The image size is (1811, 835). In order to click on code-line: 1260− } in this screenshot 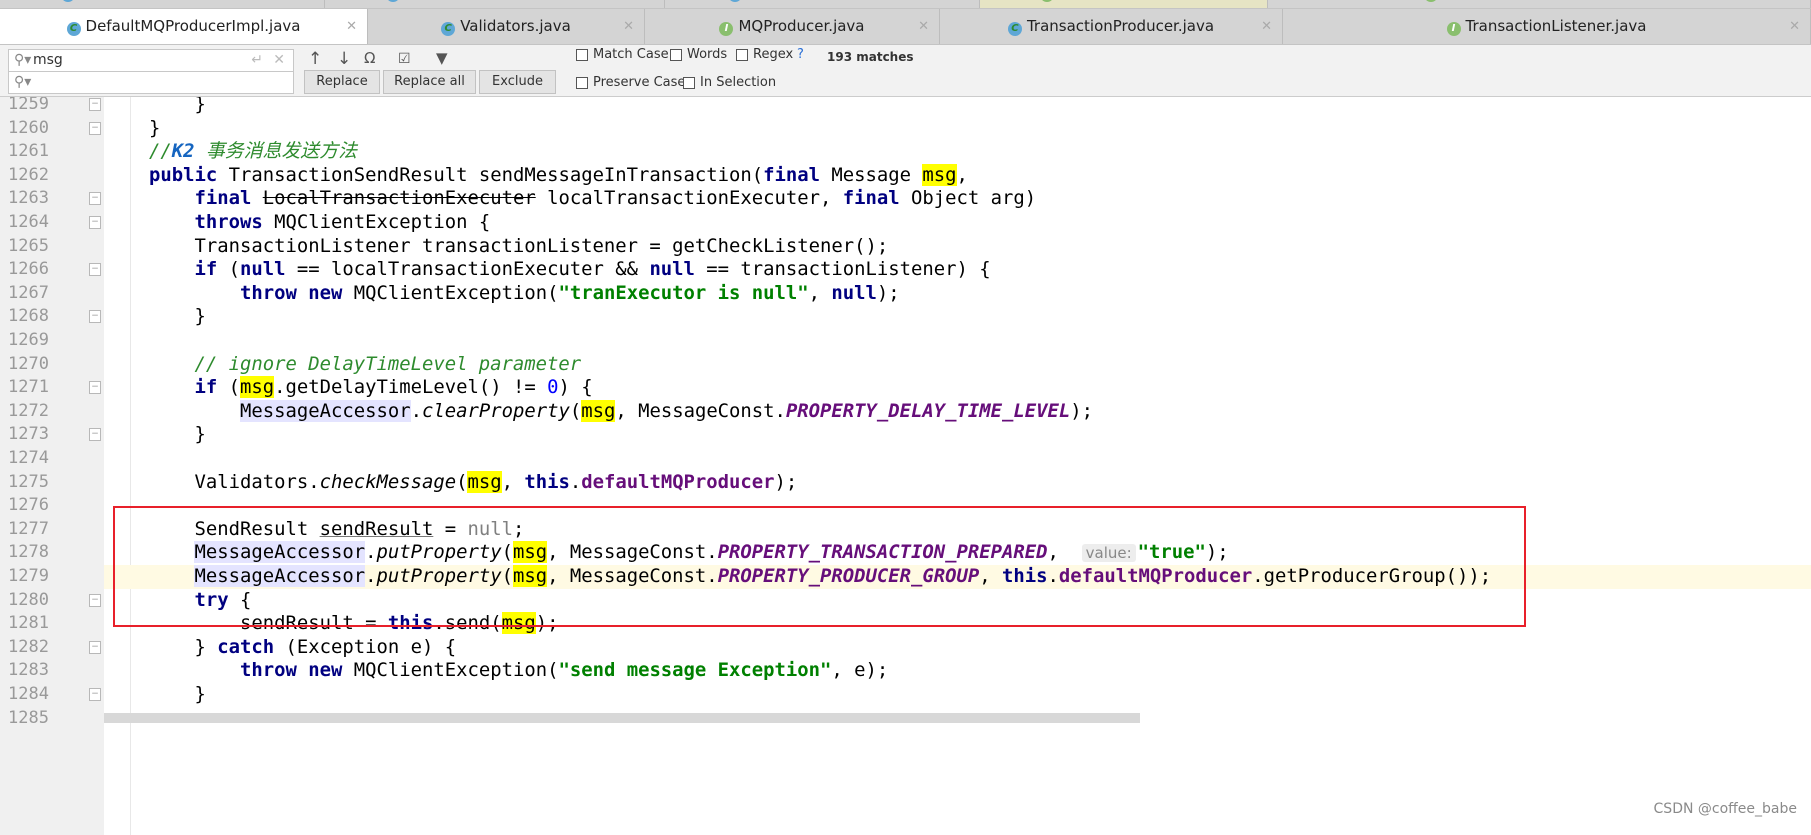, I will do `click(905, 129)`.